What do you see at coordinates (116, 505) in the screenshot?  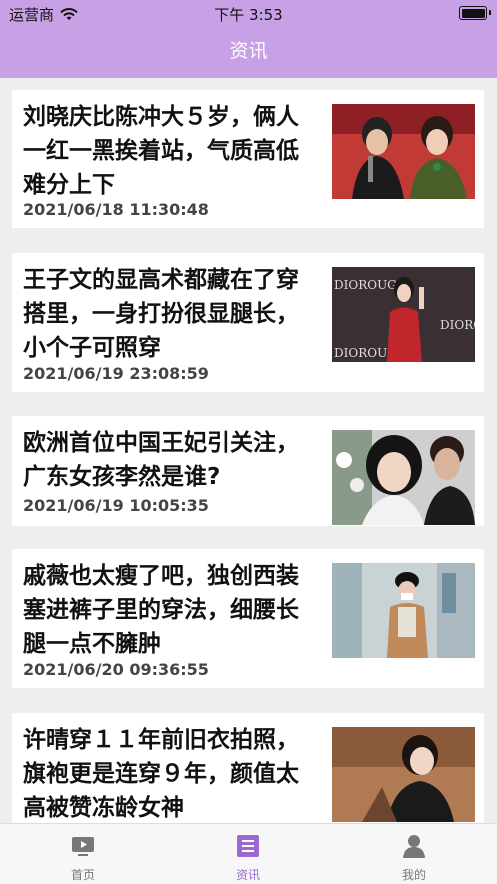 I see `news-date: 2021/06/19 10:05:35` at bounding box center [116, 505].